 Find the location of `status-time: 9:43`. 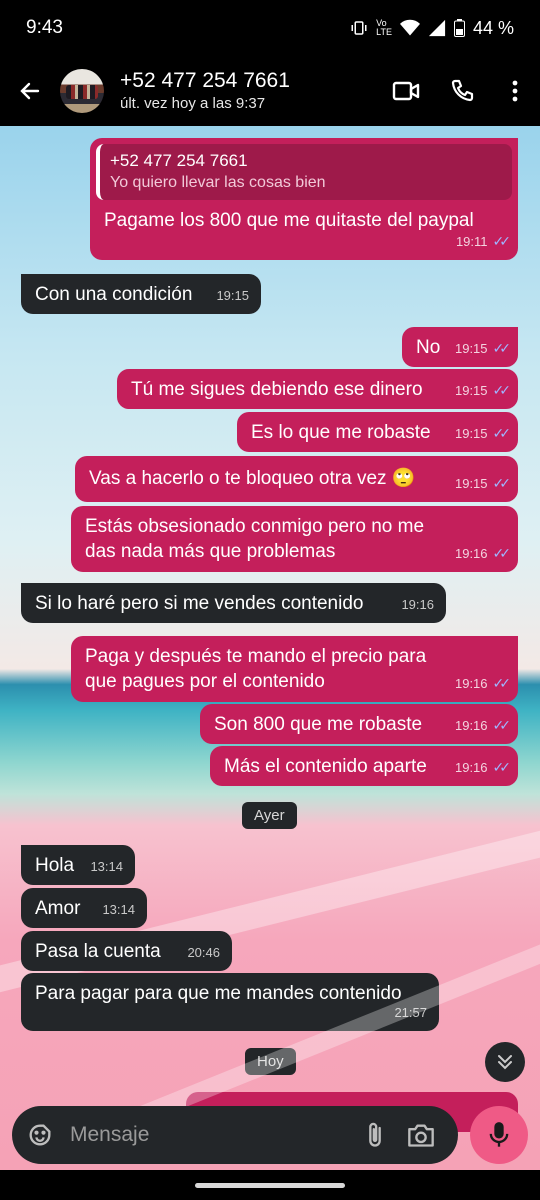

status-time: 9:43 is located at coordinates (44, 27).